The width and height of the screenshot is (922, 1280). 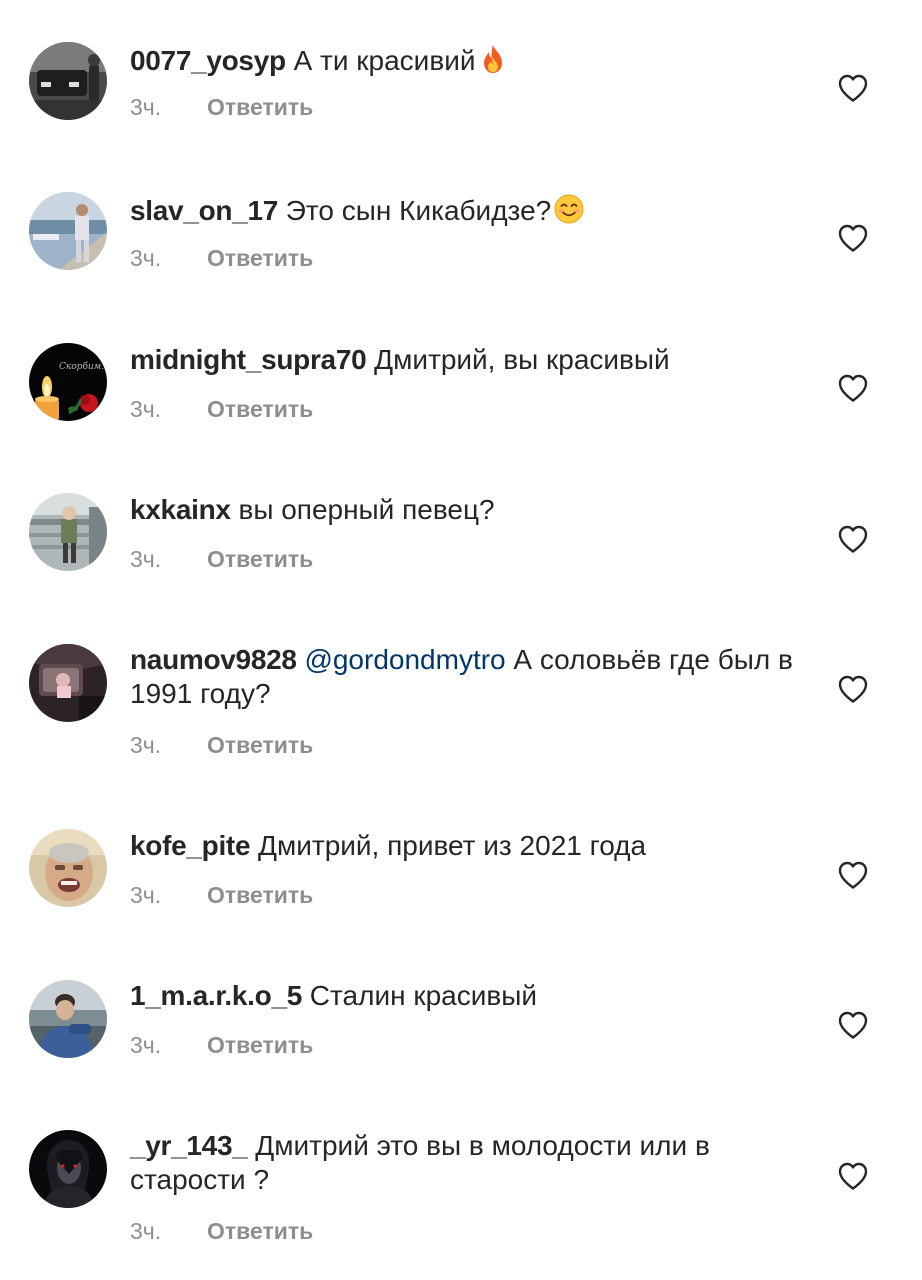 What do you see at coordinates (493, 59) in the screenshot?
I see `fire-emoji-icon` at bounding box center [493, 59].